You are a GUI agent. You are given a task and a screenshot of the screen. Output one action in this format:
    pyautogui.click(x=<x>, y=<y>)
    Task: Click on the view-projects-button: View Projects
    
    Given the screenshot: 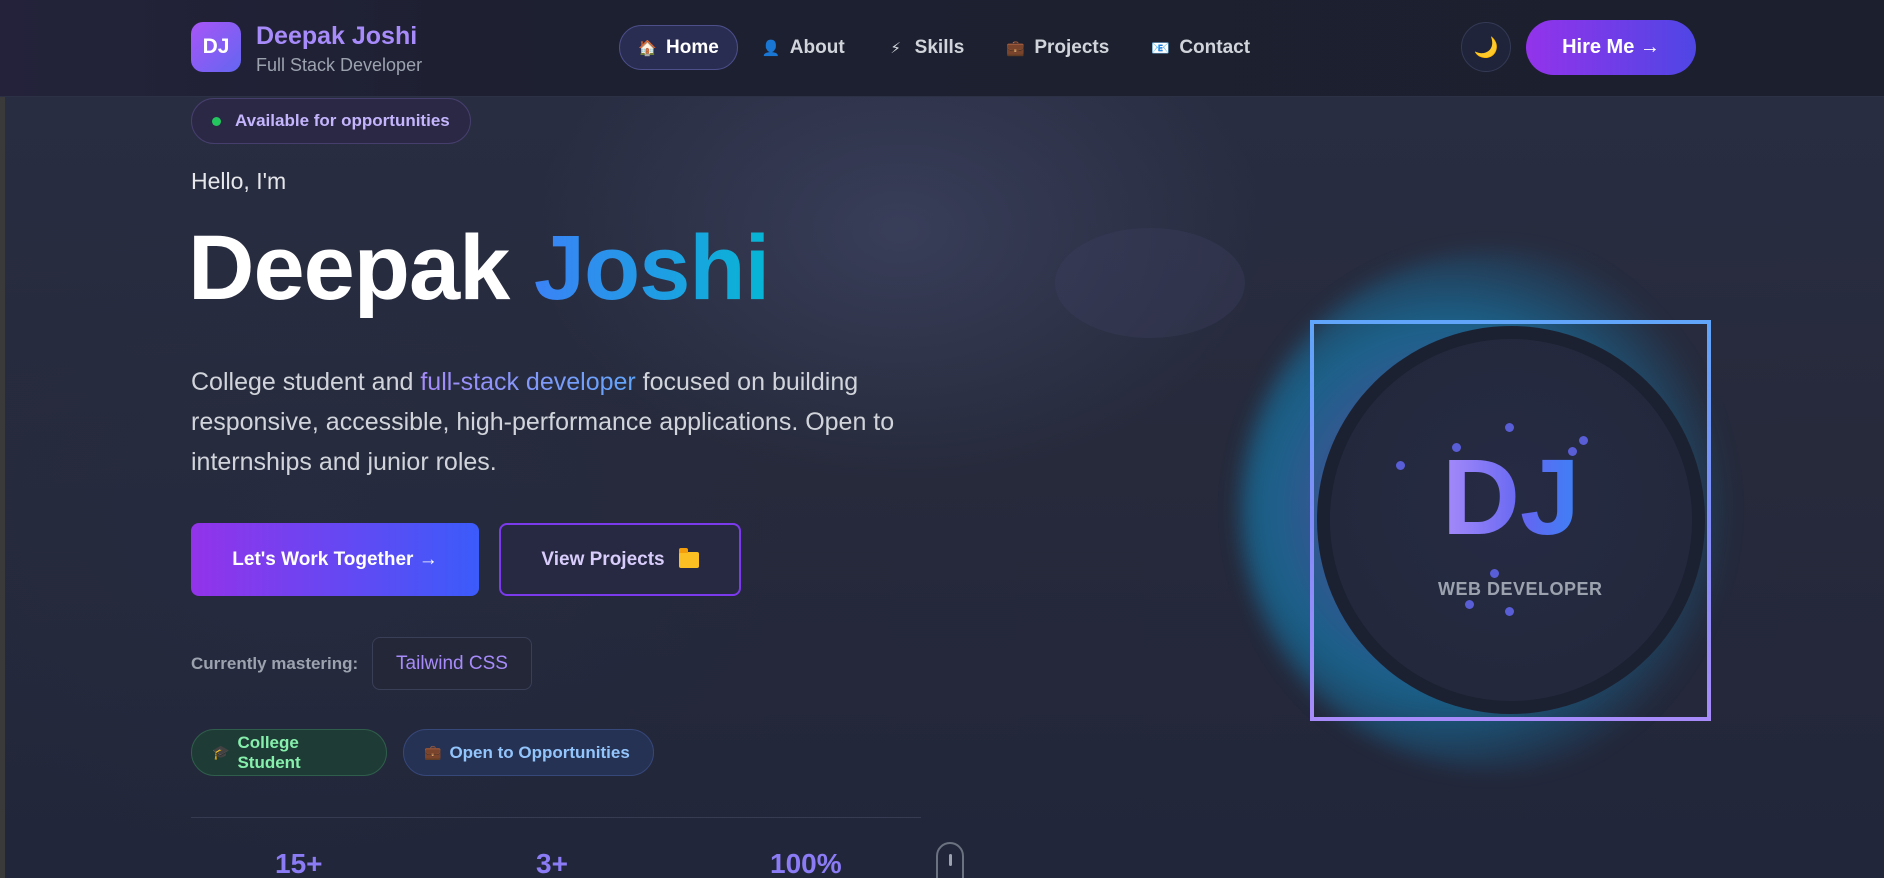 What is the action you would take?
    pyautogui.click(x=620, y=559)
    